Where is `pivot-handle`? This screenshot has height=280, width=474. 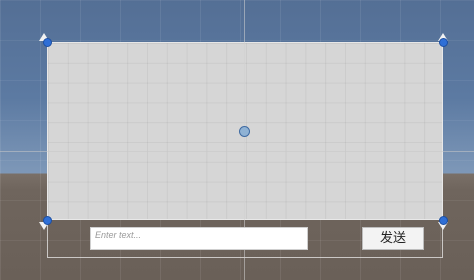 pivot-handle is located at coordinates (244, 131).